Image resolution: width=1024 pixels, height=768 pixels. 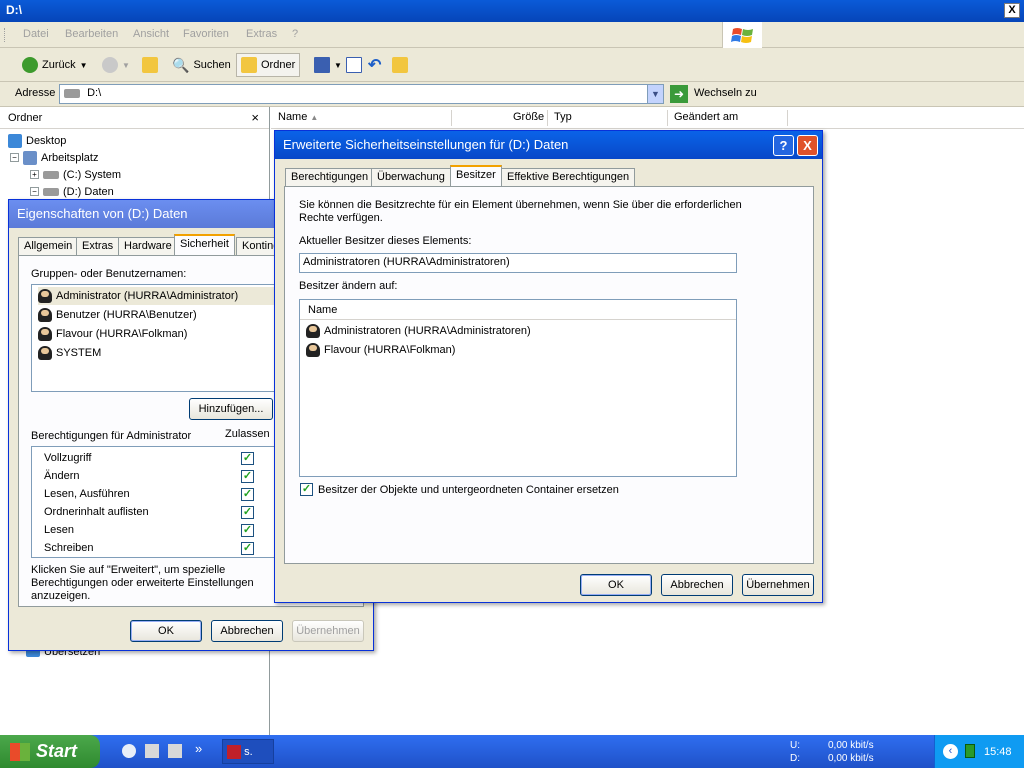 What do you see at coordinates (295, 34) in the screenshot?
I see `menu-help: ?` at bounding box center [295, 34].